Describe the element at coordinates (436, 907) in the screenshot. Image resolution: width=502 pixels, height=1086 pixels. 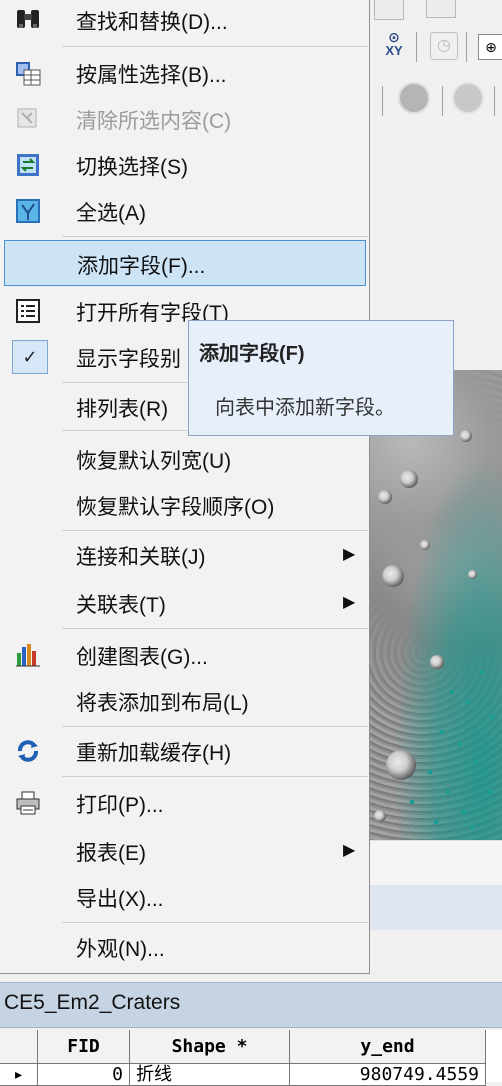
I see `background-band` at that location.